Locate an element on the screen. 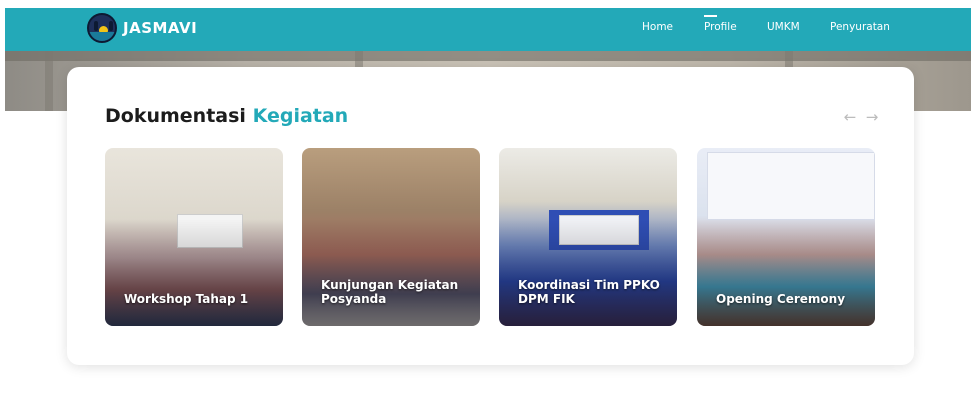  nav-link-umkm: UMKM is located at coordinates (783, 27).